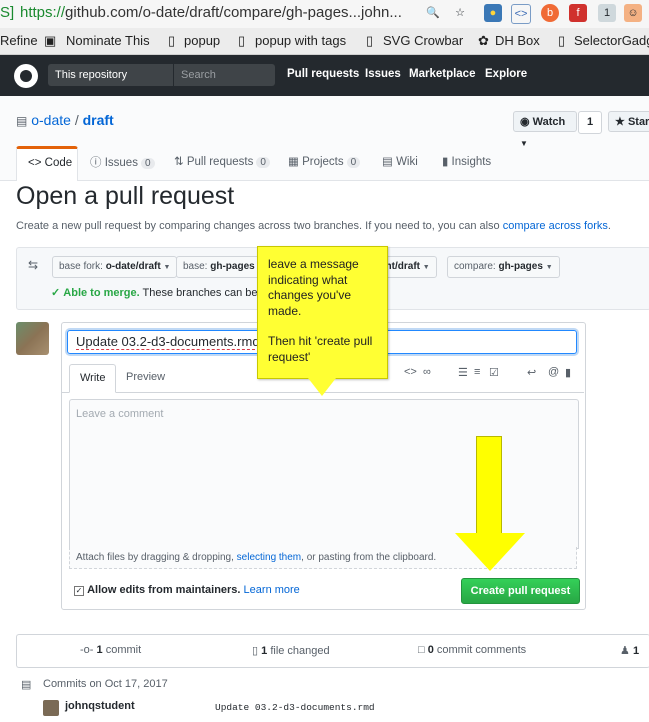 The height and width of the screenshot is (722, 649). I want to click on commits-label: commit, so click(123, 650).